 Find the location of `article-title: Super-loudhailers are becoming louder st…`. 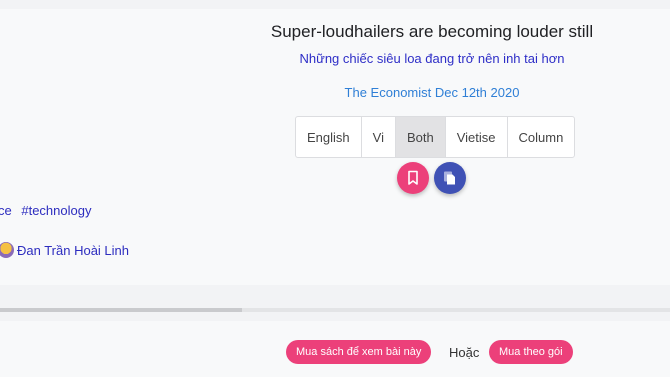

article-title: Super-loudhailers are becoming louder st… is located at coordinates (432, 31).